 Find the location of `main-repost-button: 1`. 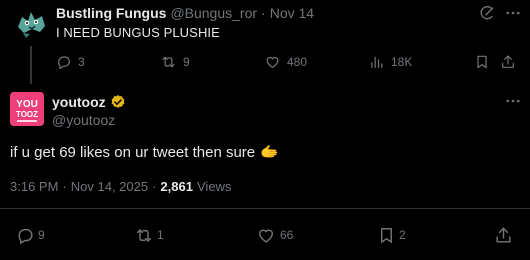

main-repost-button: 1 is located at coordinates (149, 235).